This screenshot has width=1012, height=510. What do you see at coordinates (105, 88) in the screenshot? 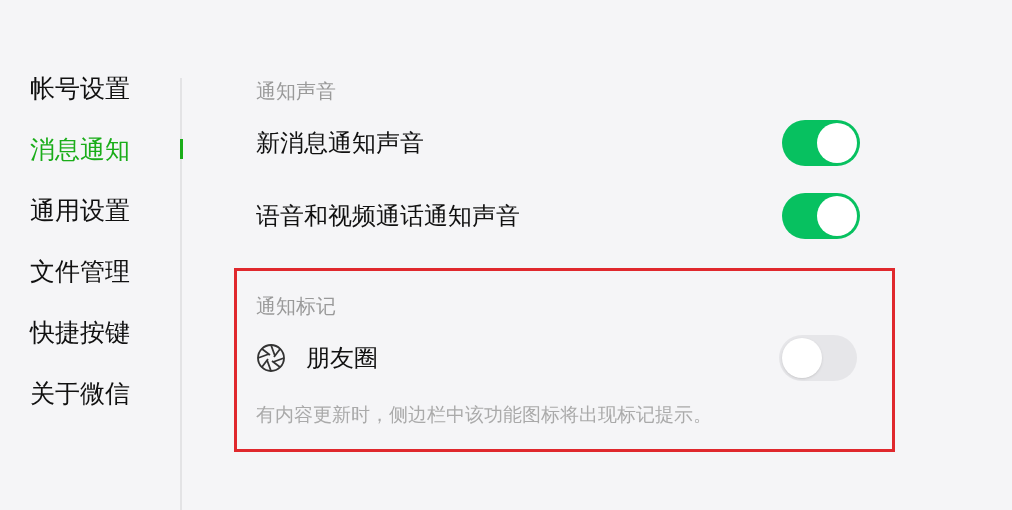
I see `sidebar-item: 帐号设置` at bounding box center [105, 88].